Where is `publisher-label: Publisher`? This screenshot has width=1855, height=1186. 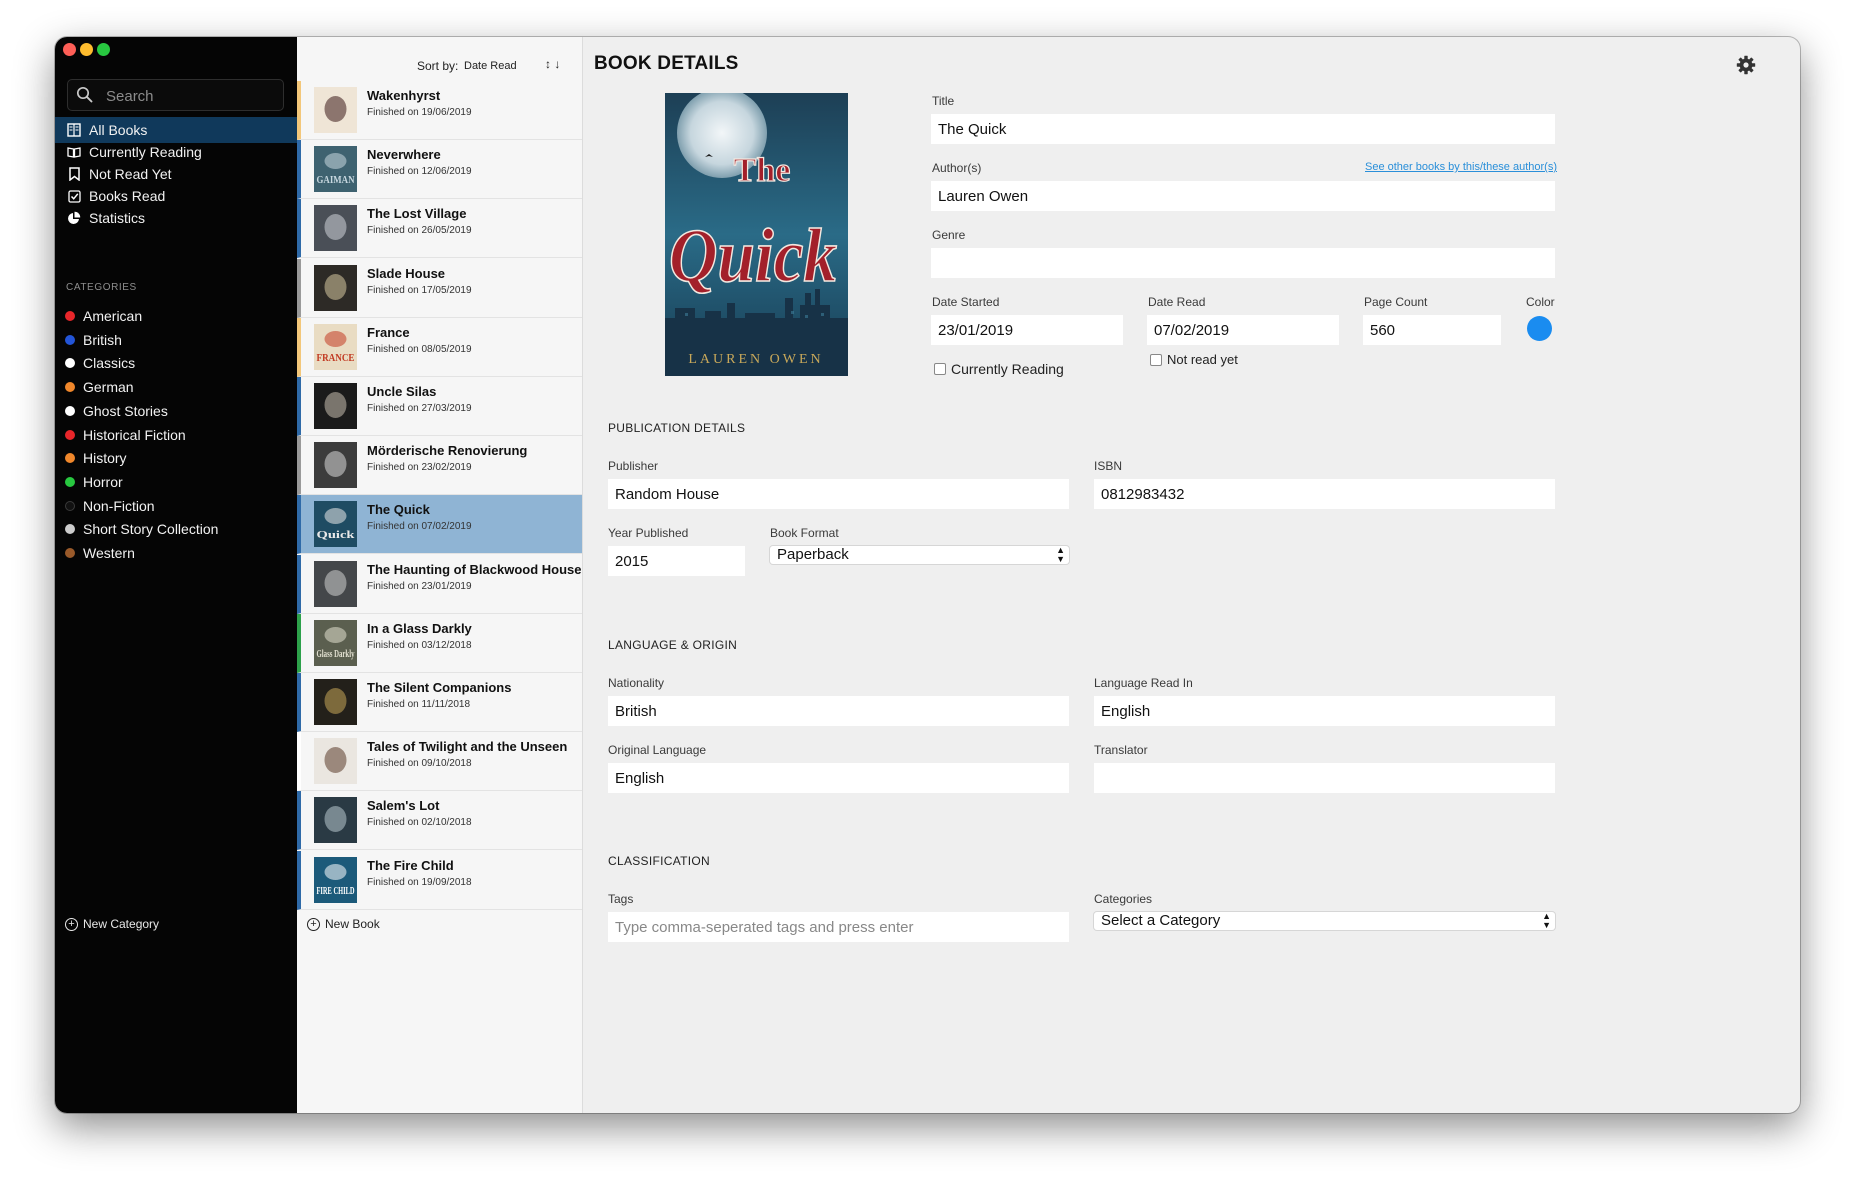 publisher-label: Publisher is located at coordinates (633, 466).